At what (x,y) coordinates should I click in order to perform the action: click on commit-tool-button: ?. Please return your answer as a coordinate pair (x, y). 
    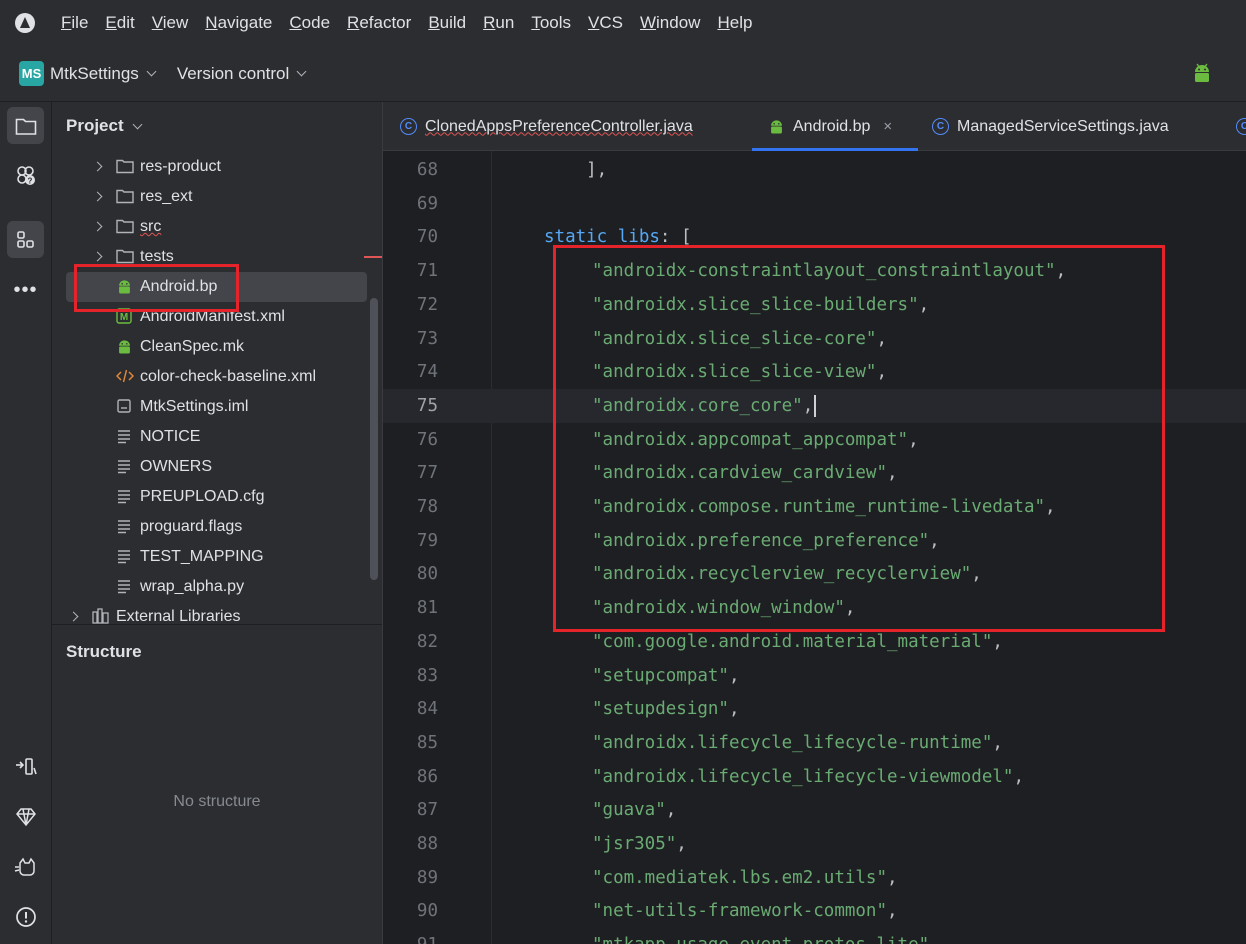
    Looking at the image, I should click on (25, 175).